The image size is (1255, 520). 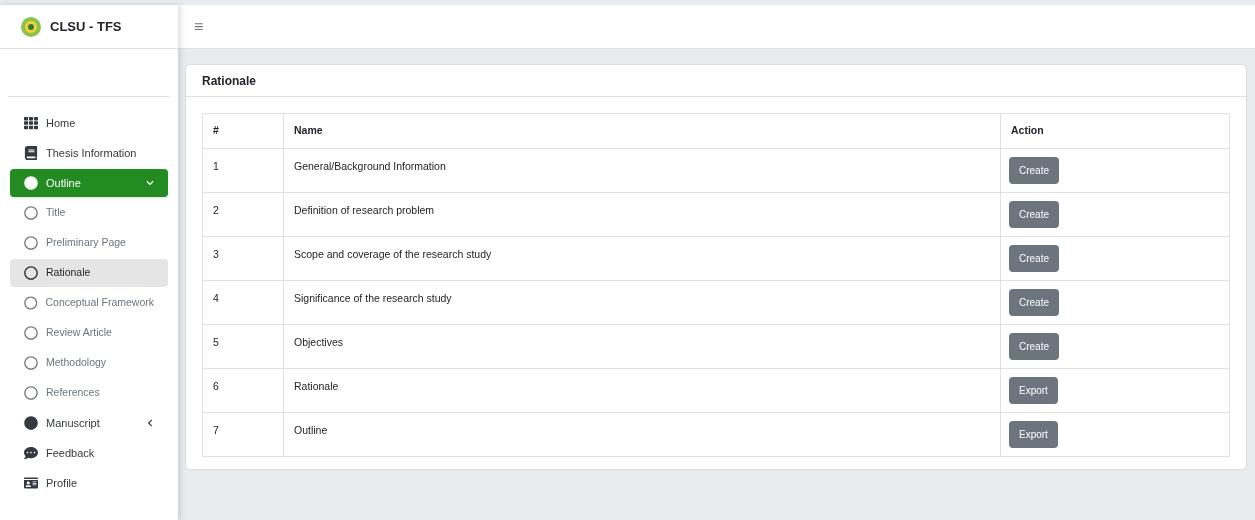 What do you see at coordinates (86, 26) in the screenshot?
I see `brand-name: CLSU - TFS` at bounding box center [86, 26].